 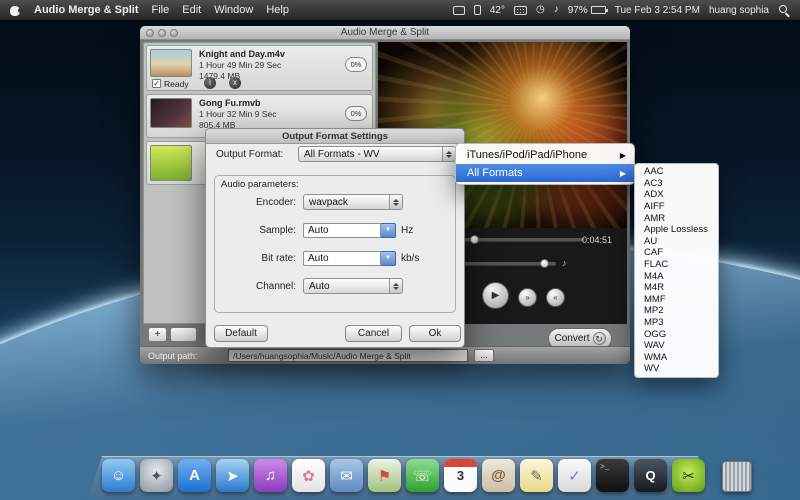 What do you see at coordinates (353, 286) in the screenshot?
I see `channel-popup: Auto` at bounding box center [353, 286].